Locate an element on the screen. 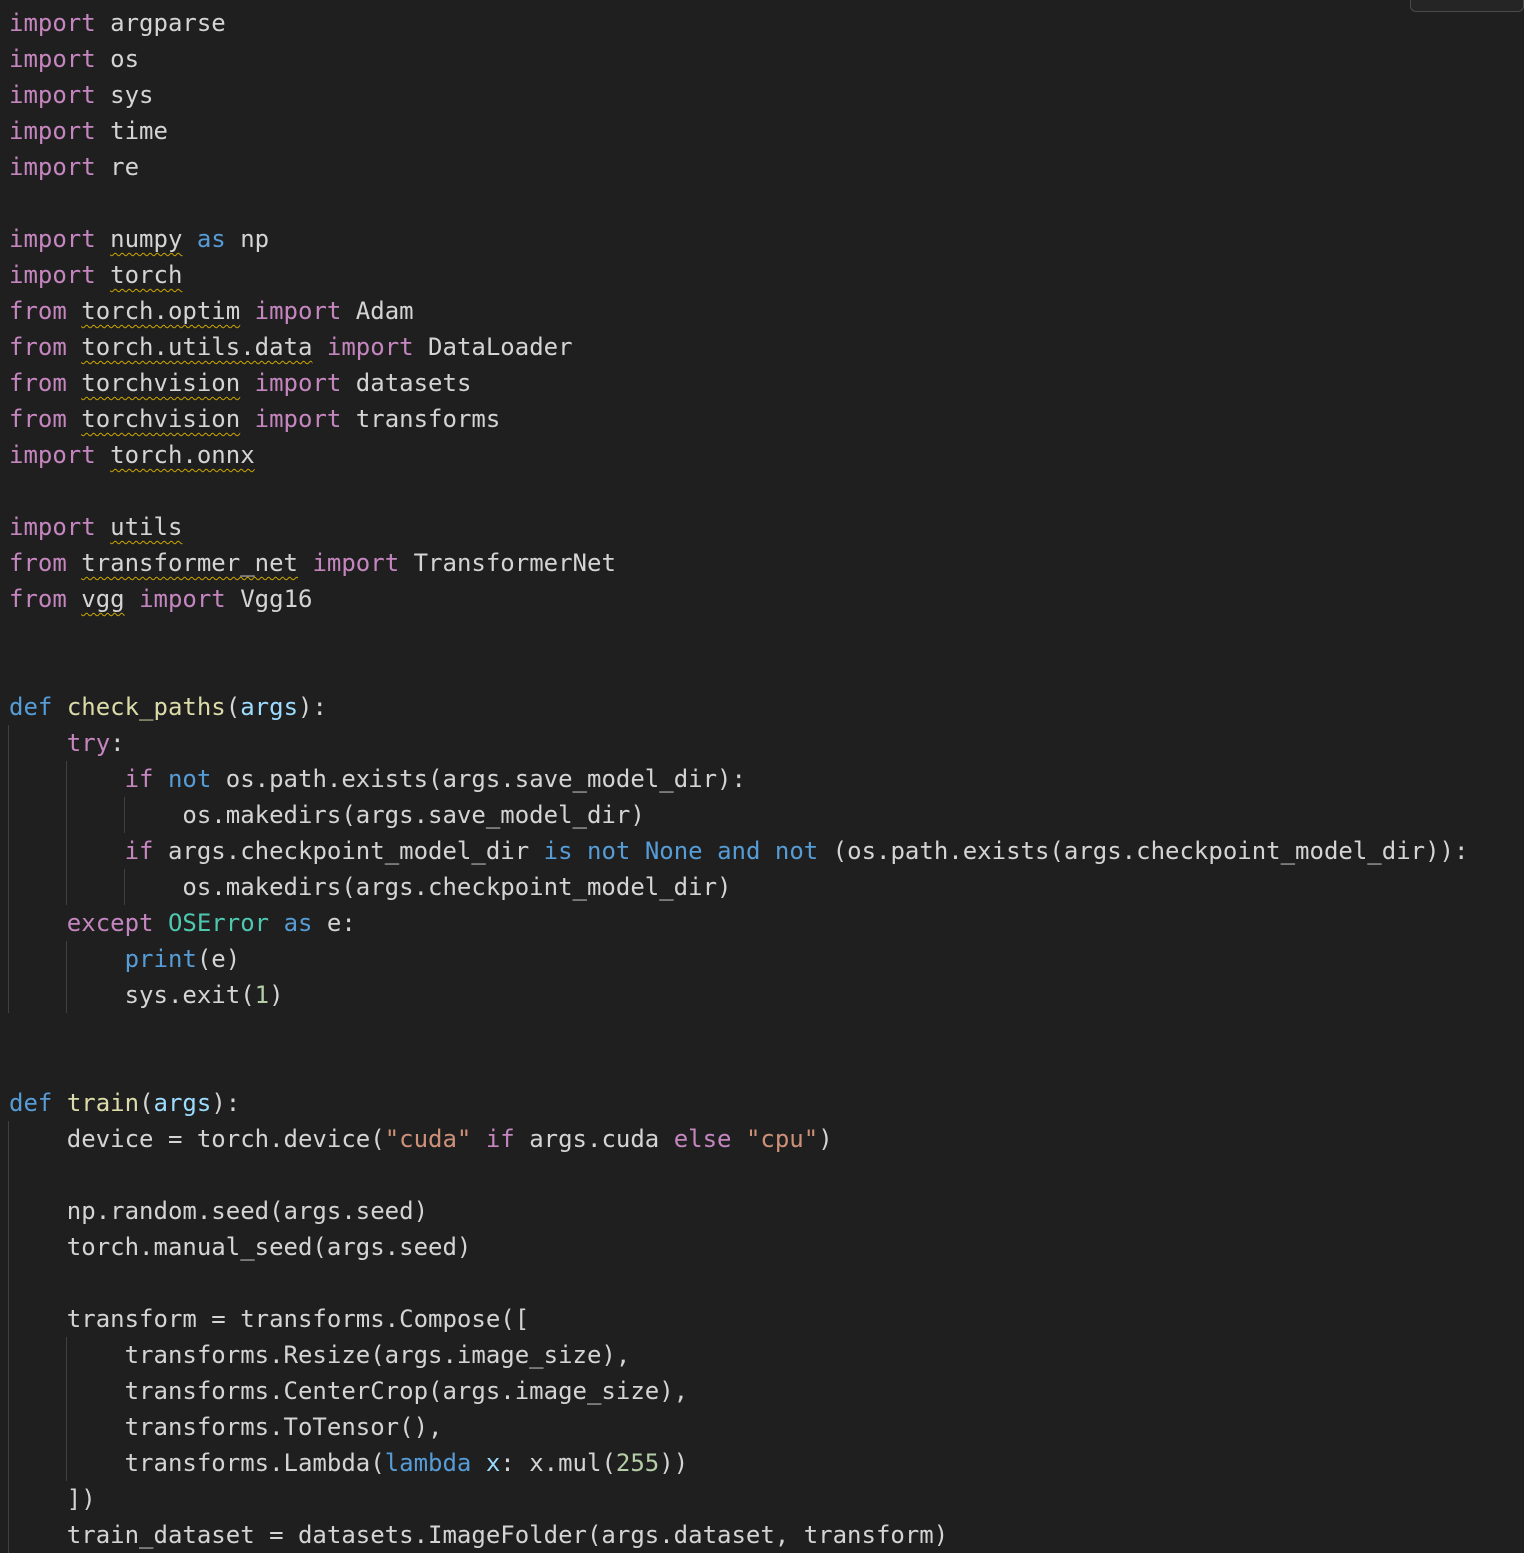 The height and width of the screenshot is (1553, 1524). code-token: "cpu" is located at coordinates (782, 1139).